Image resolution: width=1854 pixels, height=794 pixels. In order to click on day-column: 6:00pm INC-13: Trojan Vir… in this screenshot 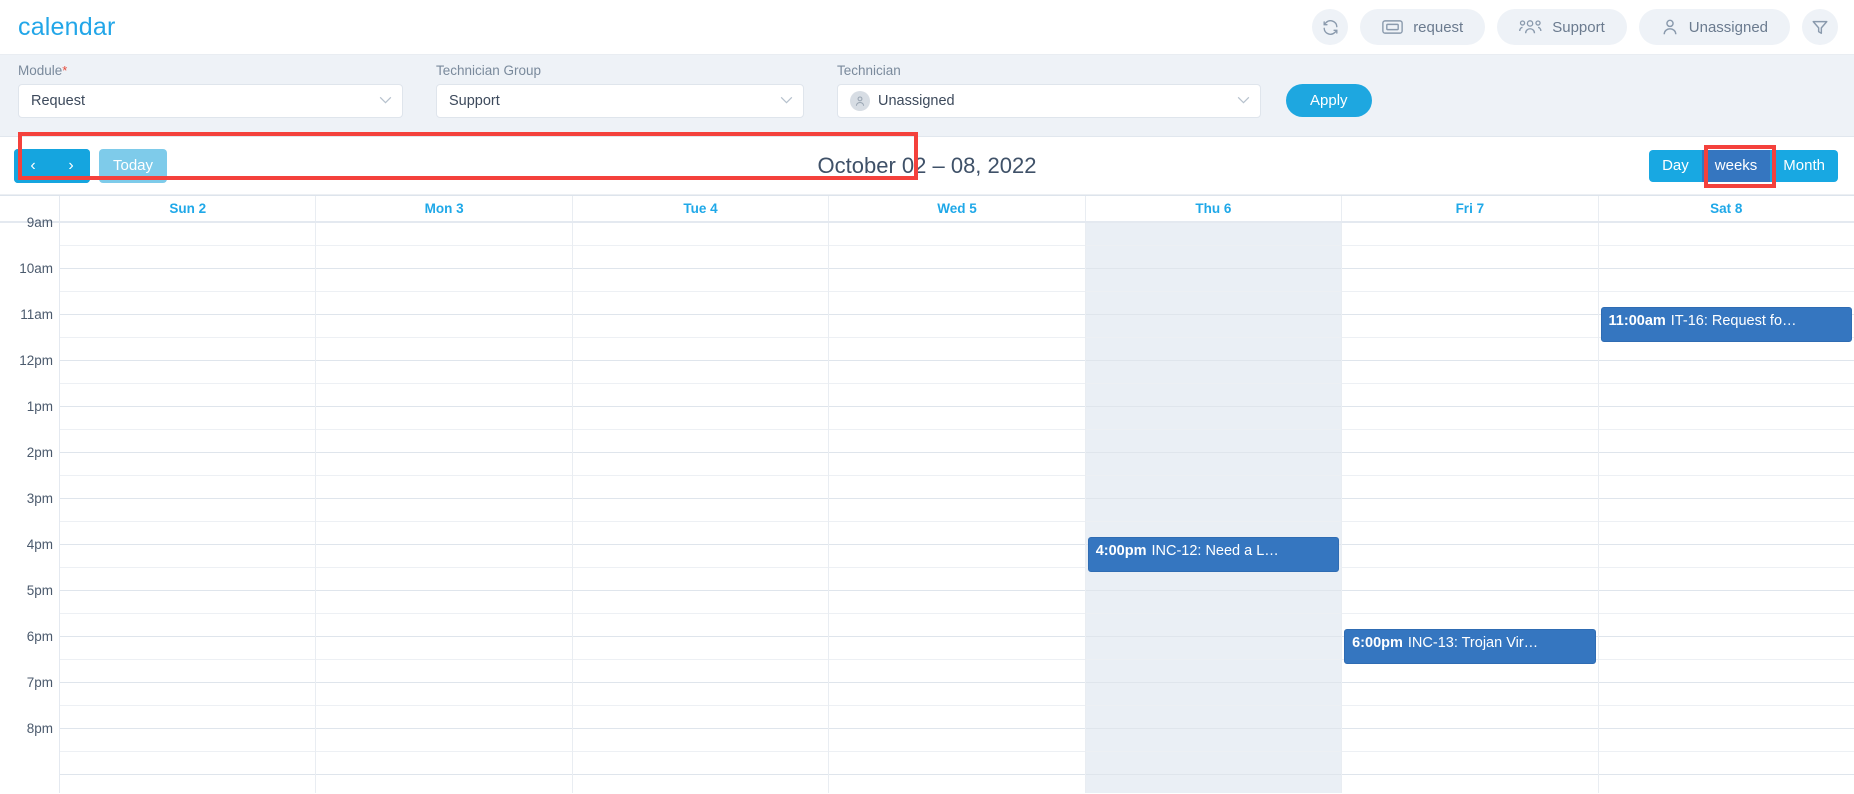, I will do `click(1470, 508)`.